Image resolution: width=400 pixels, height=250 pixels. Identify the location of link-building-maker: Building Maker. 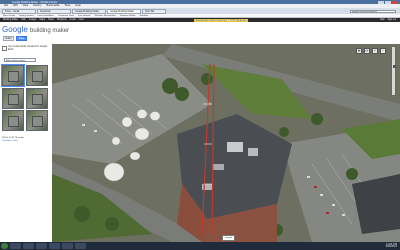
(10, 20).